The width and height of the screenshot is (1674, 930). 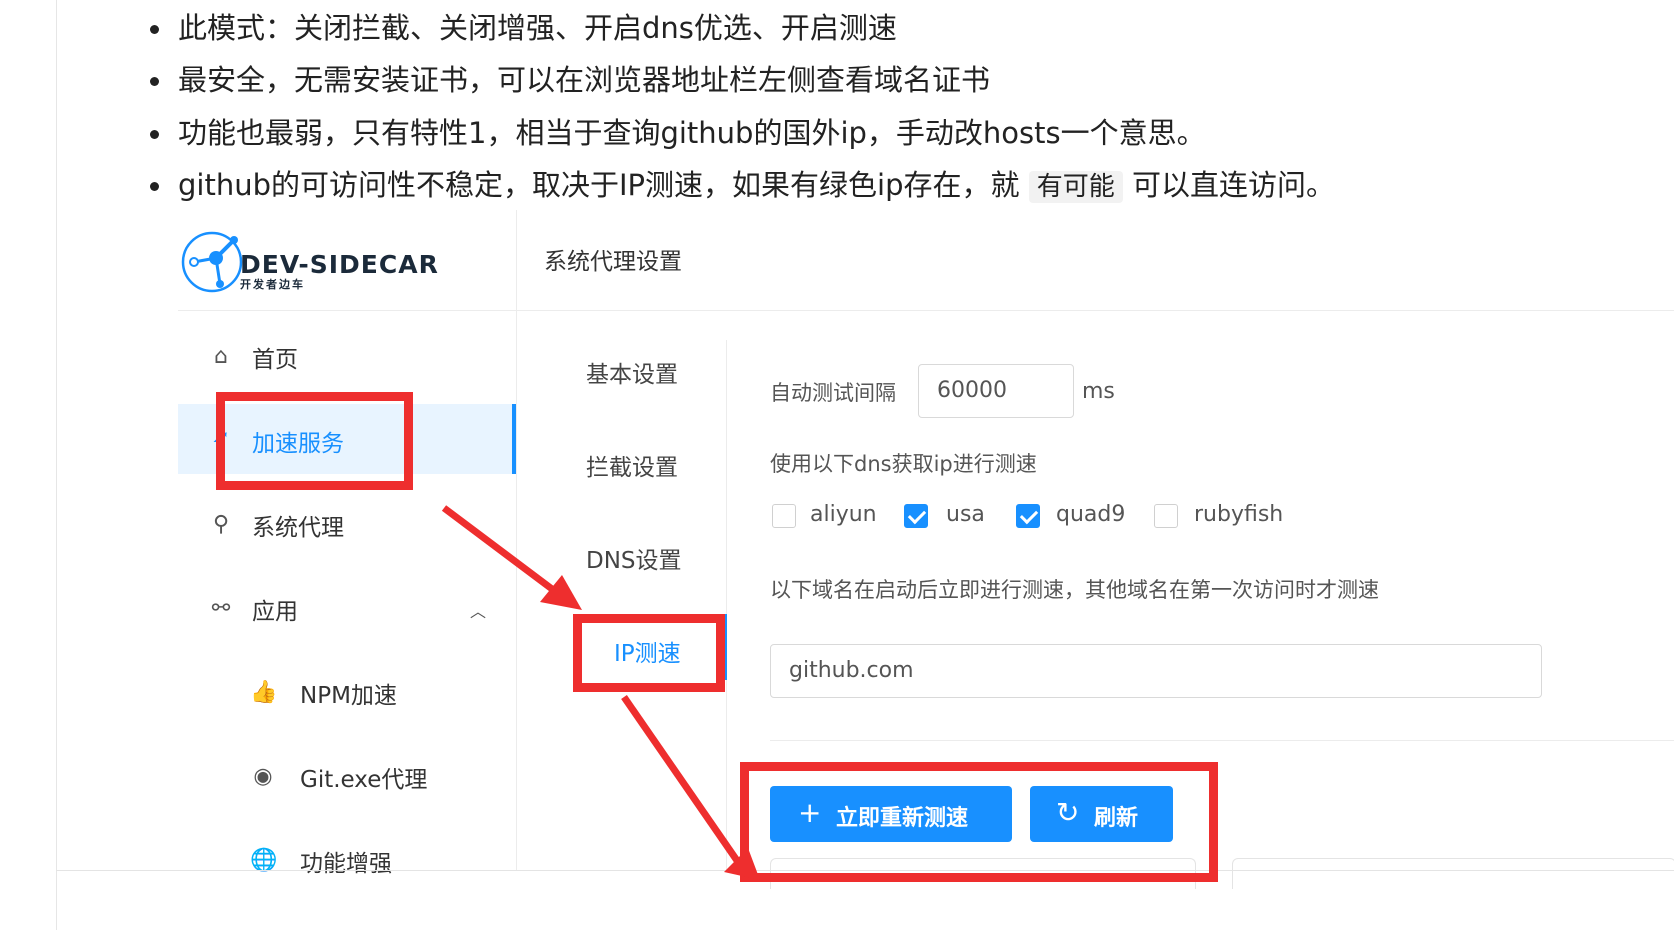 What do you see at coordinates (600, 692) in the screenshot?
I see `annotation-arrows` at bounding box center [600, 692].